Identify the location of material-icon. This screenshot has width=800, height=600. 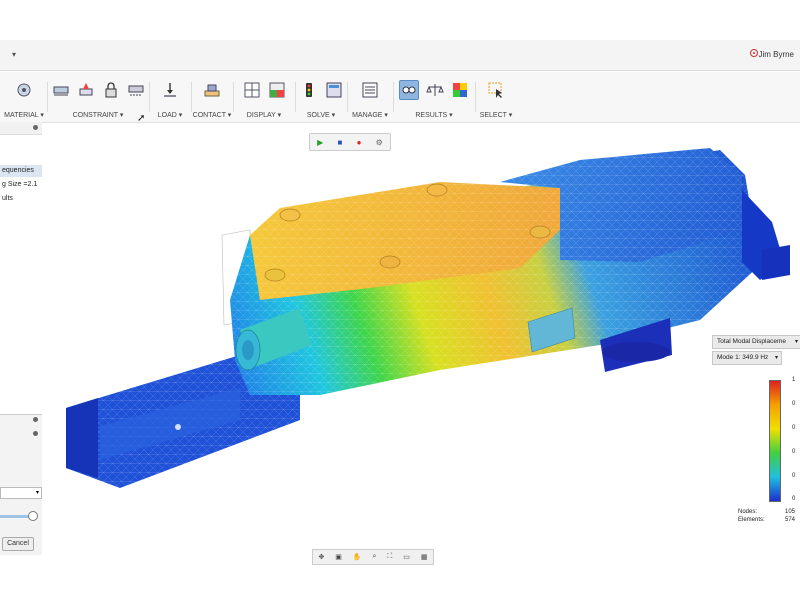
(24, 90).